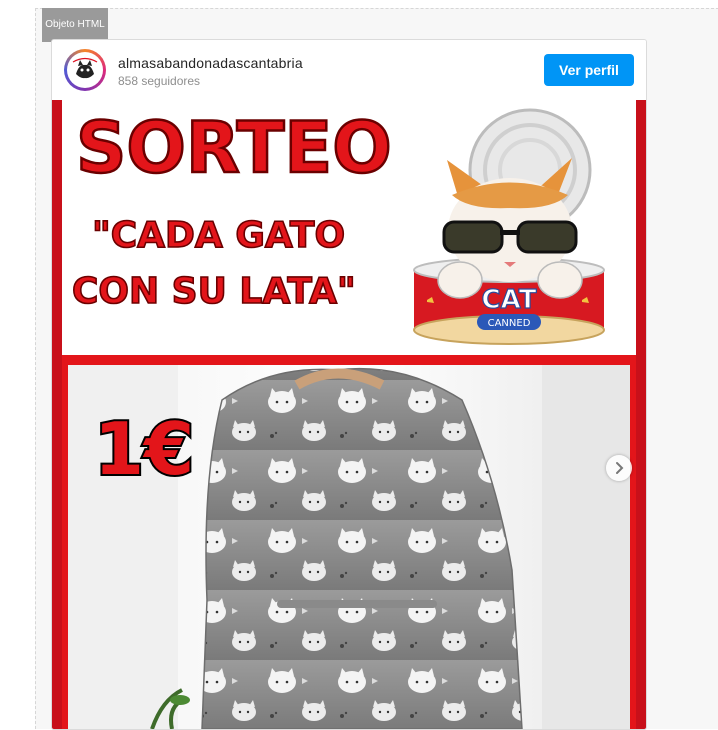 The image size is (718, 730). I want to click on profile-avatar, so click(85, 70).